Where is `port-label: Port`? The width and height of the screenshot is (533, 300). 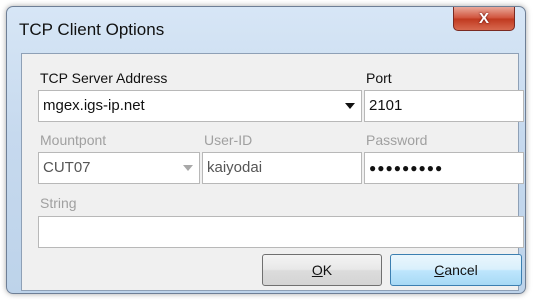 port-label: Port is located at coordinates (379, 78).